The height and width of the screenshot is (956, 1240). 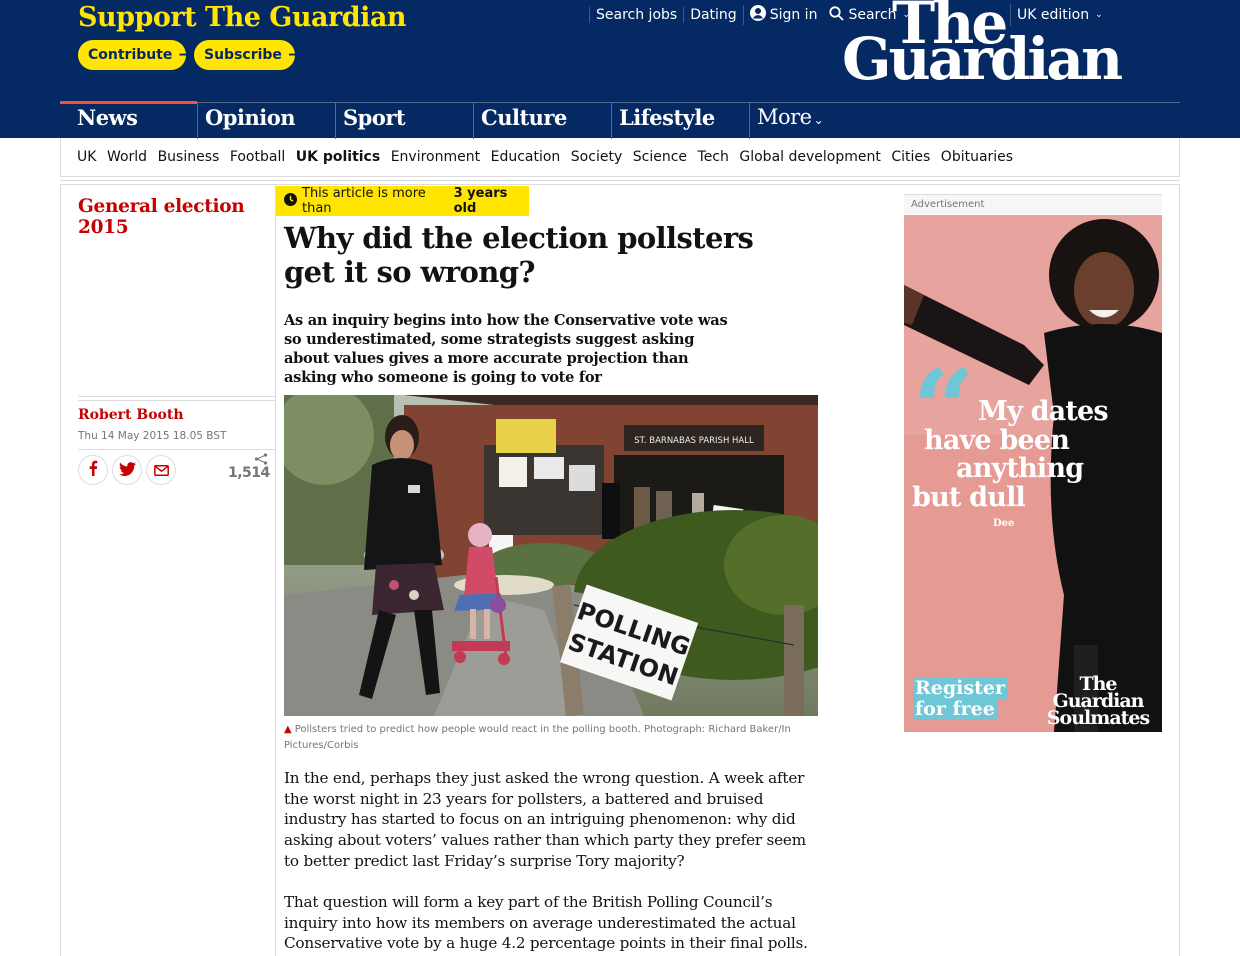 I want to click on dateline: Thu 14 May 2015 18.05 BST, so click(x=152, y=436).